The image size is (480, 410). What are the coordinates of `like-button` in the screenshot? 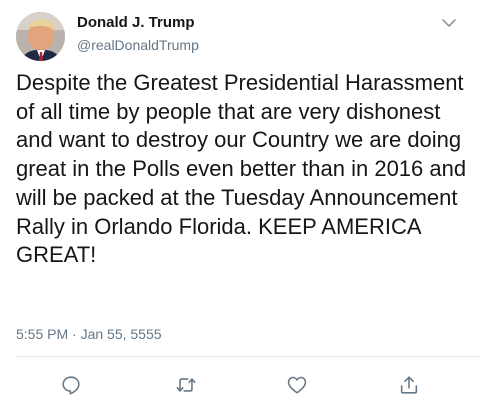 It's located at (297, 385).